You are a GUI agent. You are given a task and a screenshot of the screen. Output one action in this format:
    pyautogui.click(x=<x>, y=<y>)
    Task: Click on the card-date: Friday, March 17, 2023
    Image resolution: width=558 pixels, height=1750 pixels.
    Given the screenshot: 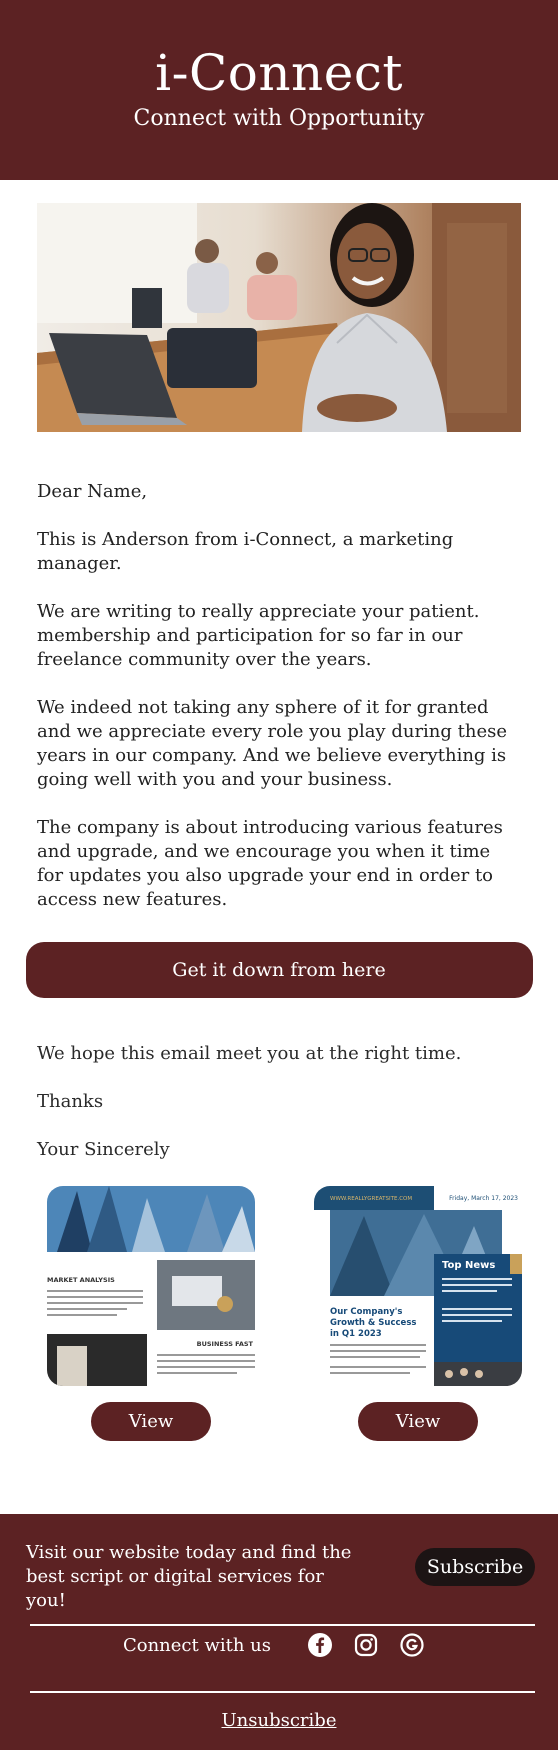 What is the action you would take?
    pyautogui.click(x=483, y=1198)
    